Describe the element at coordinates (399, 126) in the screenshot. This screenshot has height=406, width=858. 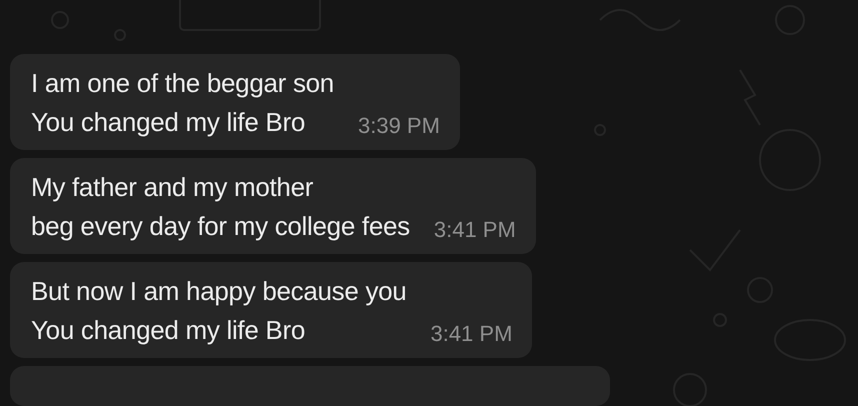
I see `message-time: 3:39 PM` at that location.